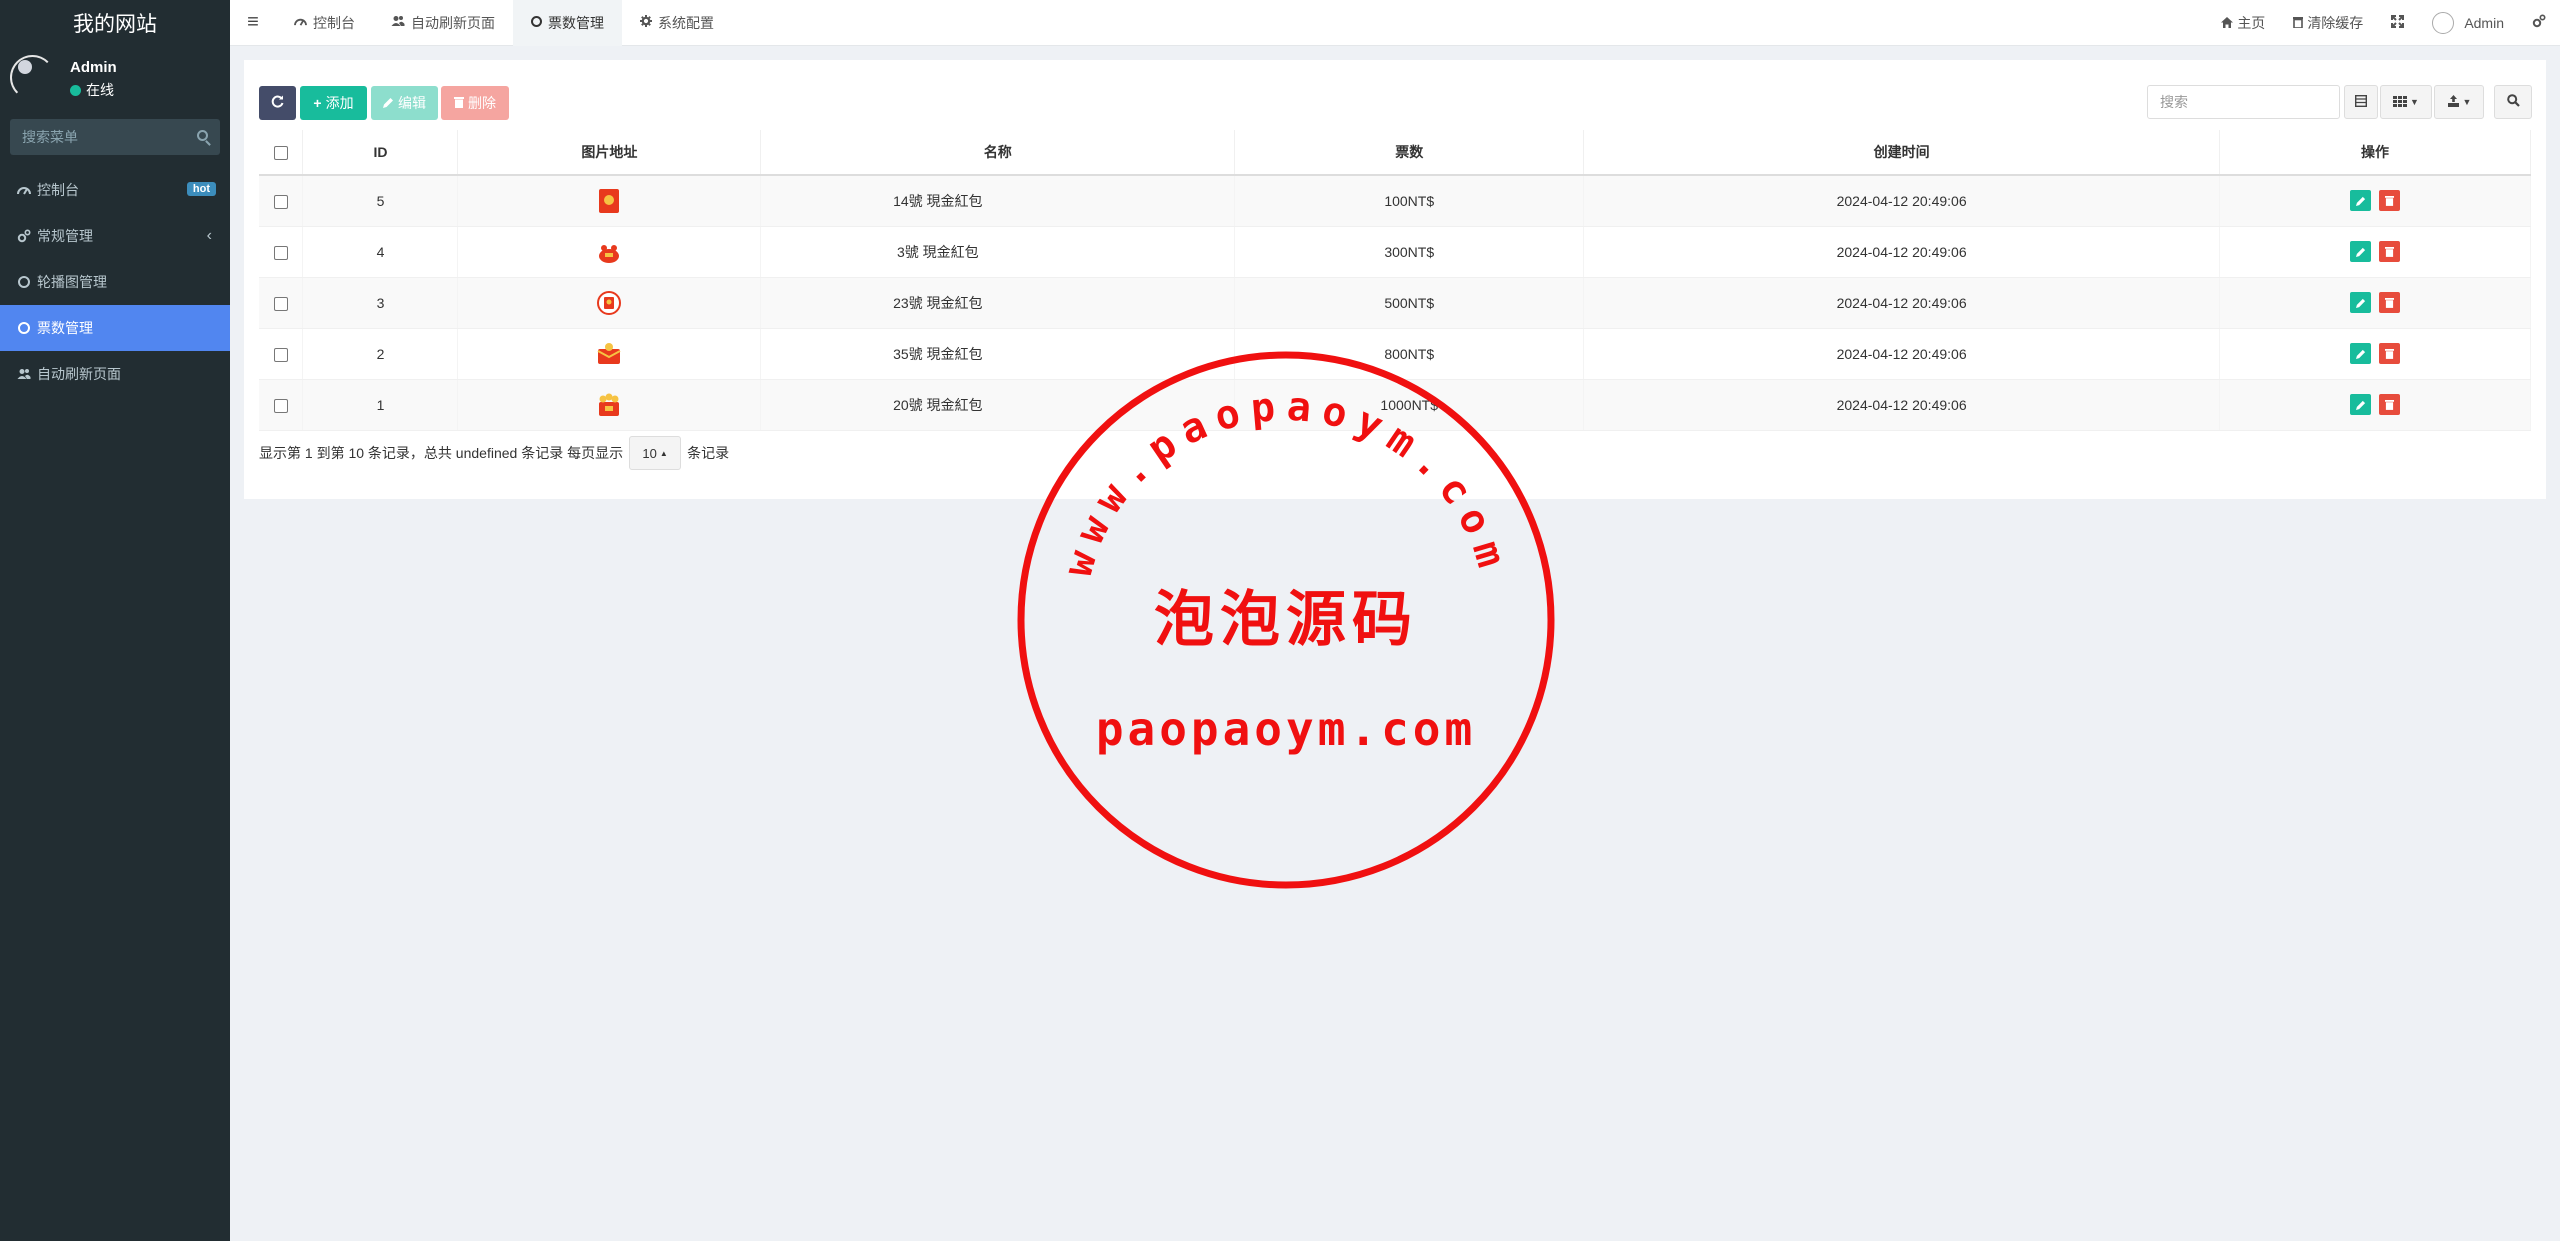 The height and width of the screenshot is (1241, 2560). I want to click on toggle-view-button, so click(2361, 102).